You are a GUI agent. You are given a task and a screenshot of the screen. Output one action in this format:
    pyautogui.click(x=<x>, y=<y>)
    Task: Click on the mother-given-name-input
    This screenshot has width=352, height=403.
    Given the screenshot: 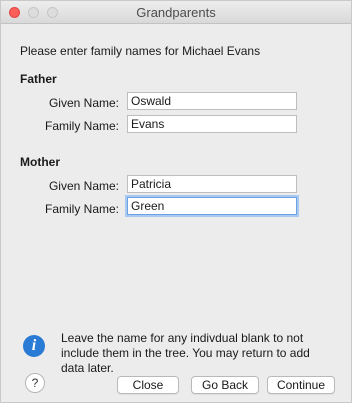 What is the action you would take?
    pyautogui.click(x=212, y=184)
    